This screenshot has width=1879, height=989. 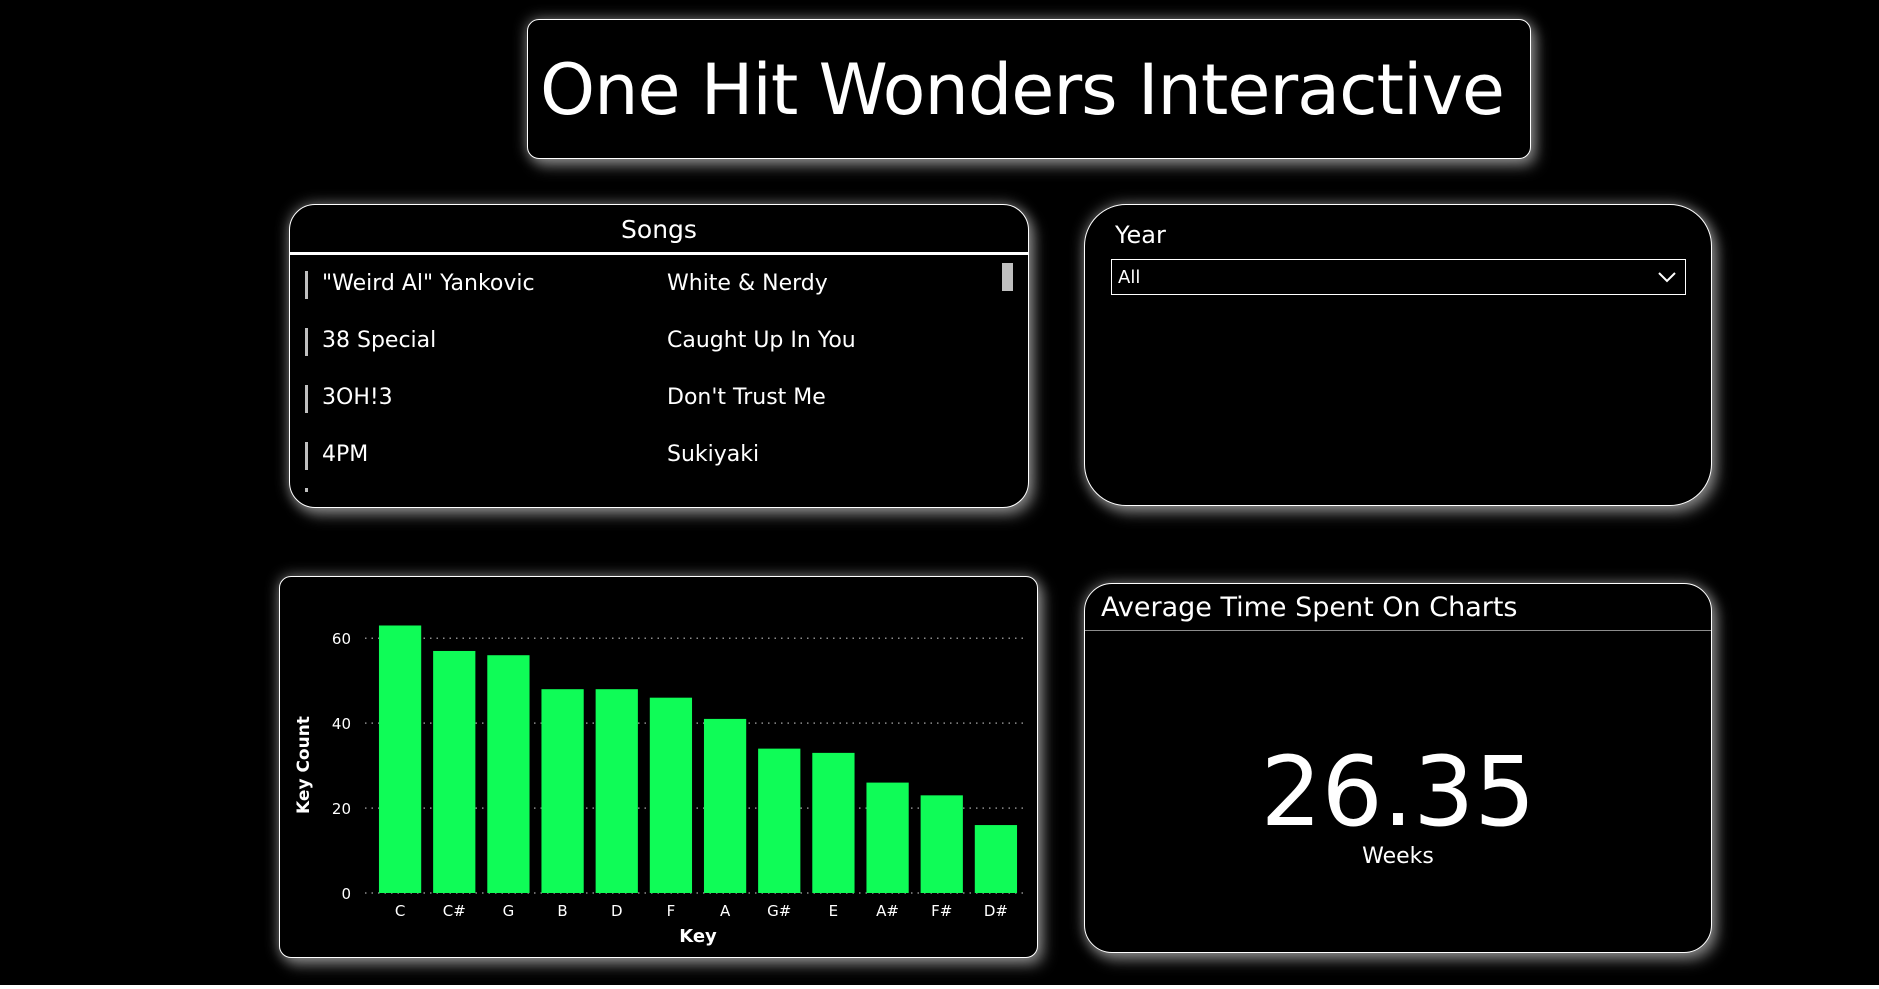 I want to click on x-tick-label: C#, so click(x=454, y=911).